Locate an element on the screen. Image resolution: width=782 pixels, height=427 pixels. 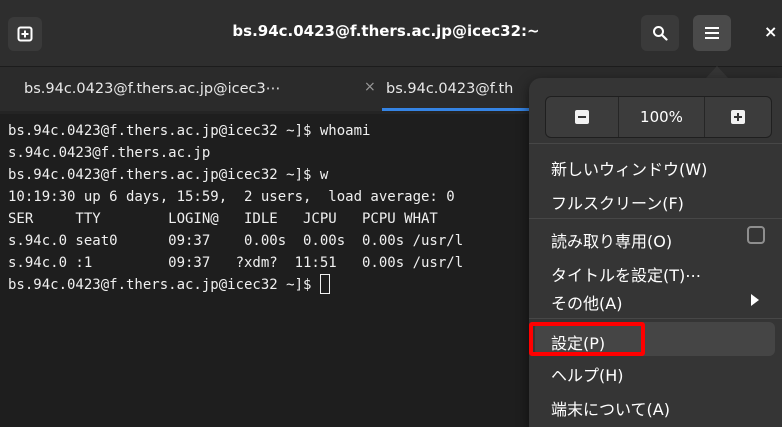
menu-item-new-window: 新しいウィンドウ(W) is located at coordinates (629, 168).